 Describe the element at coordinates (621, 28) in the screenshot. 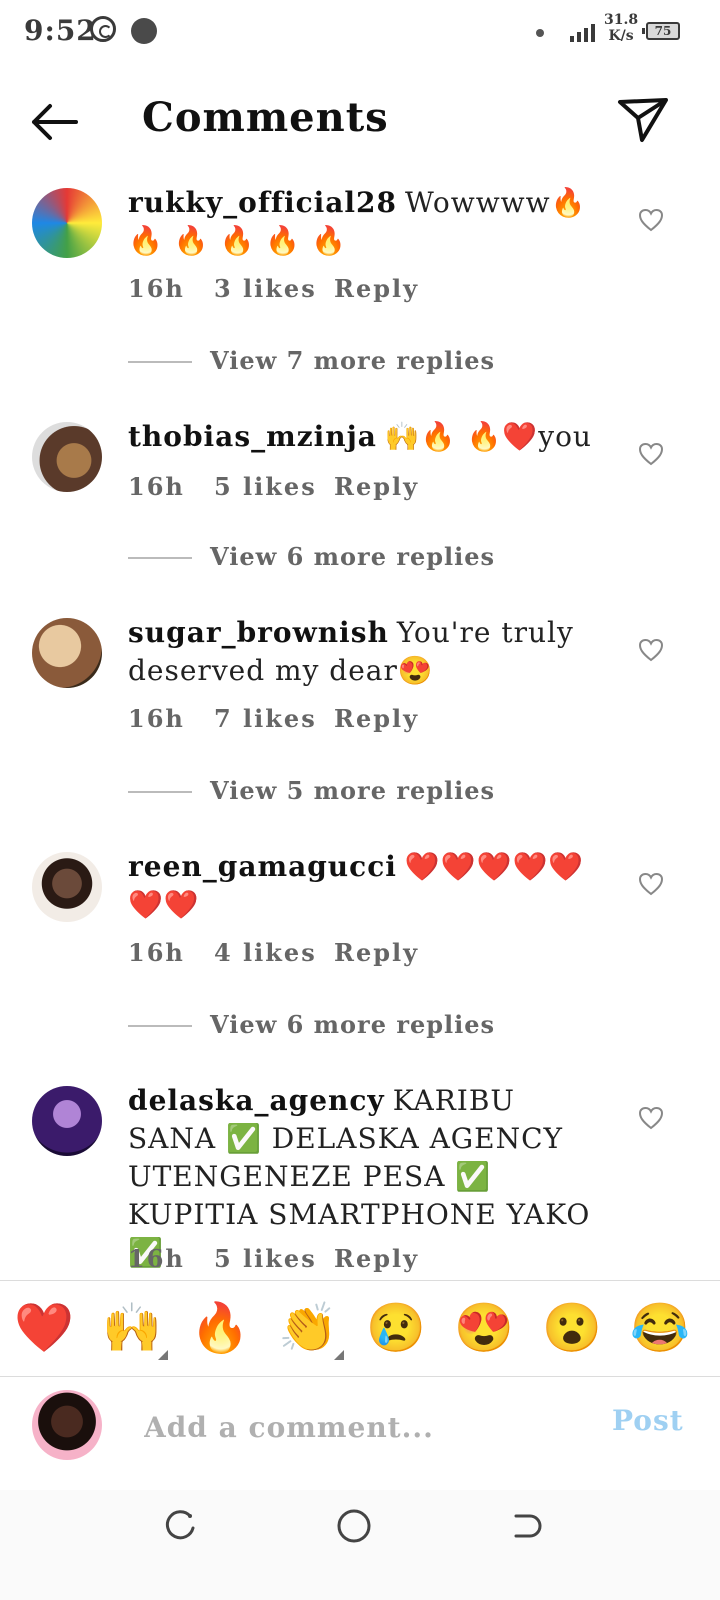

I see `network-speed: 31.8 K/s` at that location.